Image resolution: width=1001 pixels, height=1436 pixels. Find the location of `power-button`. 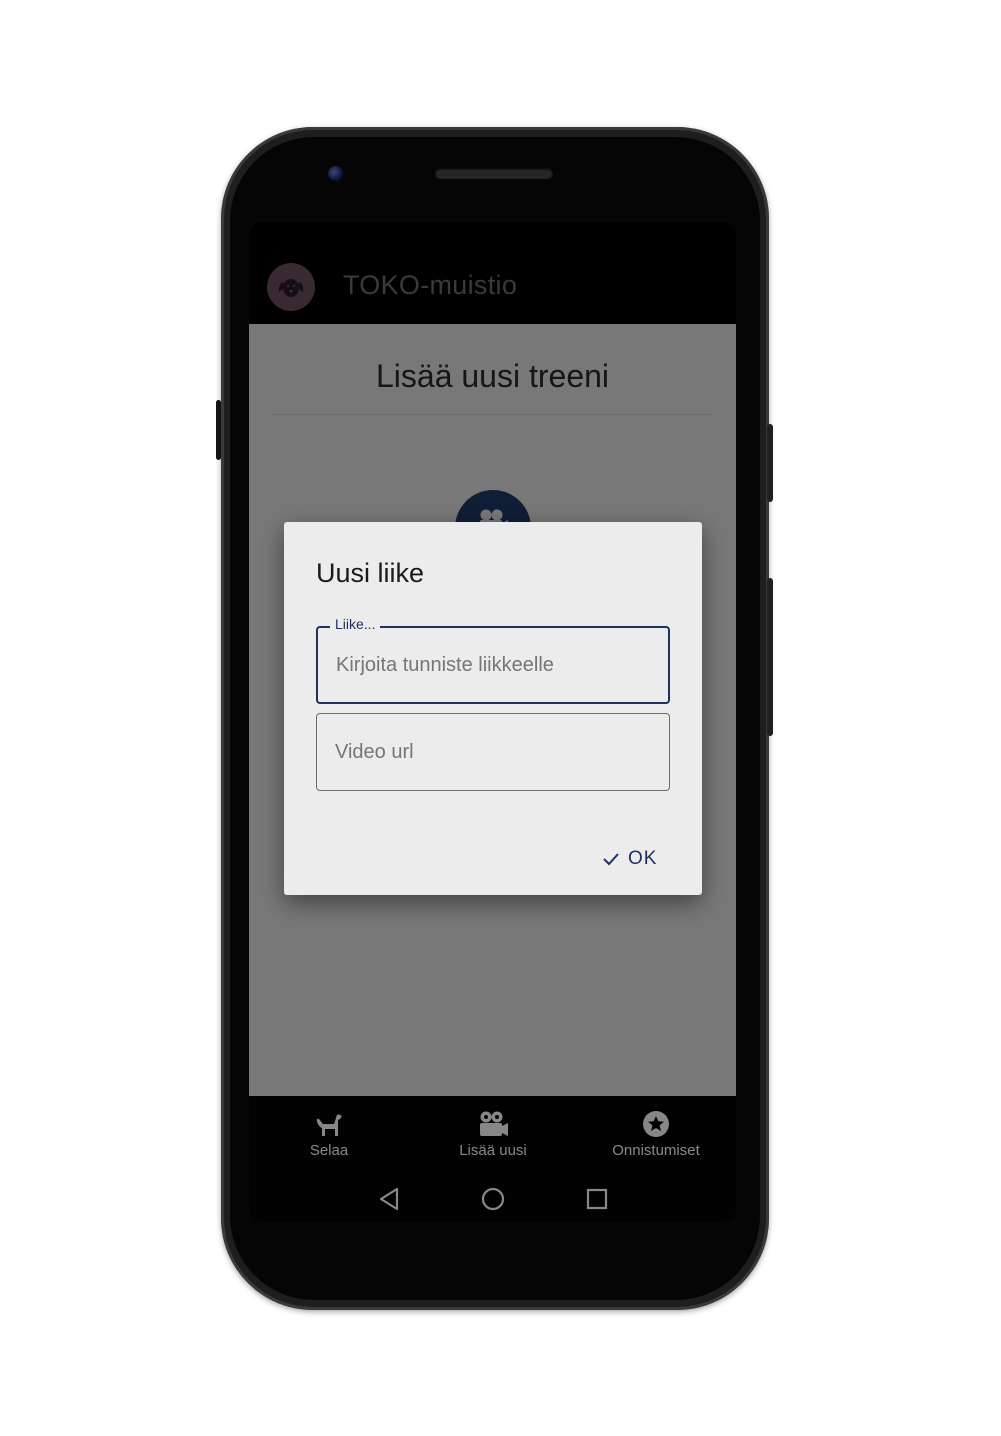

power-button is located at coordinates (770, 463).